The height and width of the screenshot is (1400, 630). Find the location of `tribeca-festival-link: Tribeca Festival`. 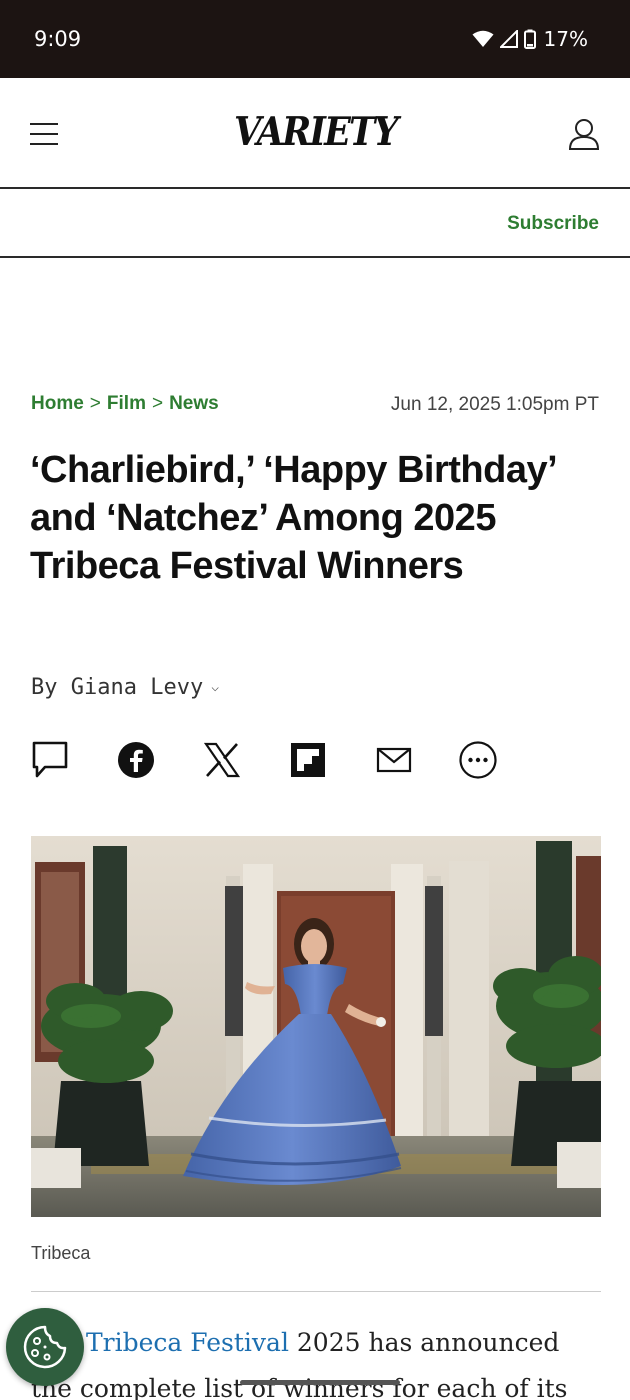

tribeca-festival-link: Tribeca Festival is located at coordinates (187, 1342).